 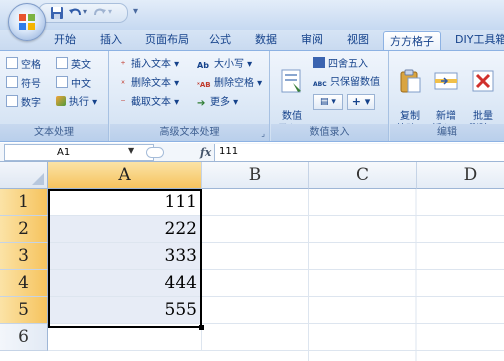 What do you see at coordinates (329, 132) in the screenshot?
I see `group-title: 数值录入` at bounding box center [329, 132].